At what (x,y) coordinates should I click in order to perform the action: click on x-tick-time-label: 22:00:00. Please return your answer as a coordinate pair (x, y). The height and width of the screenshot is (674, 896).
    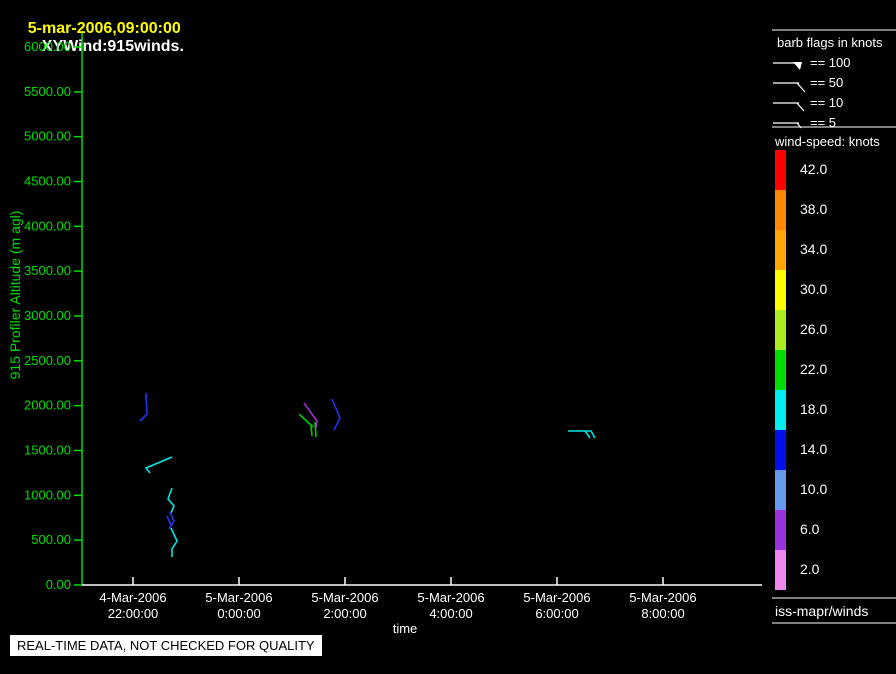
    Looking at the image, I should click on (133, 613).